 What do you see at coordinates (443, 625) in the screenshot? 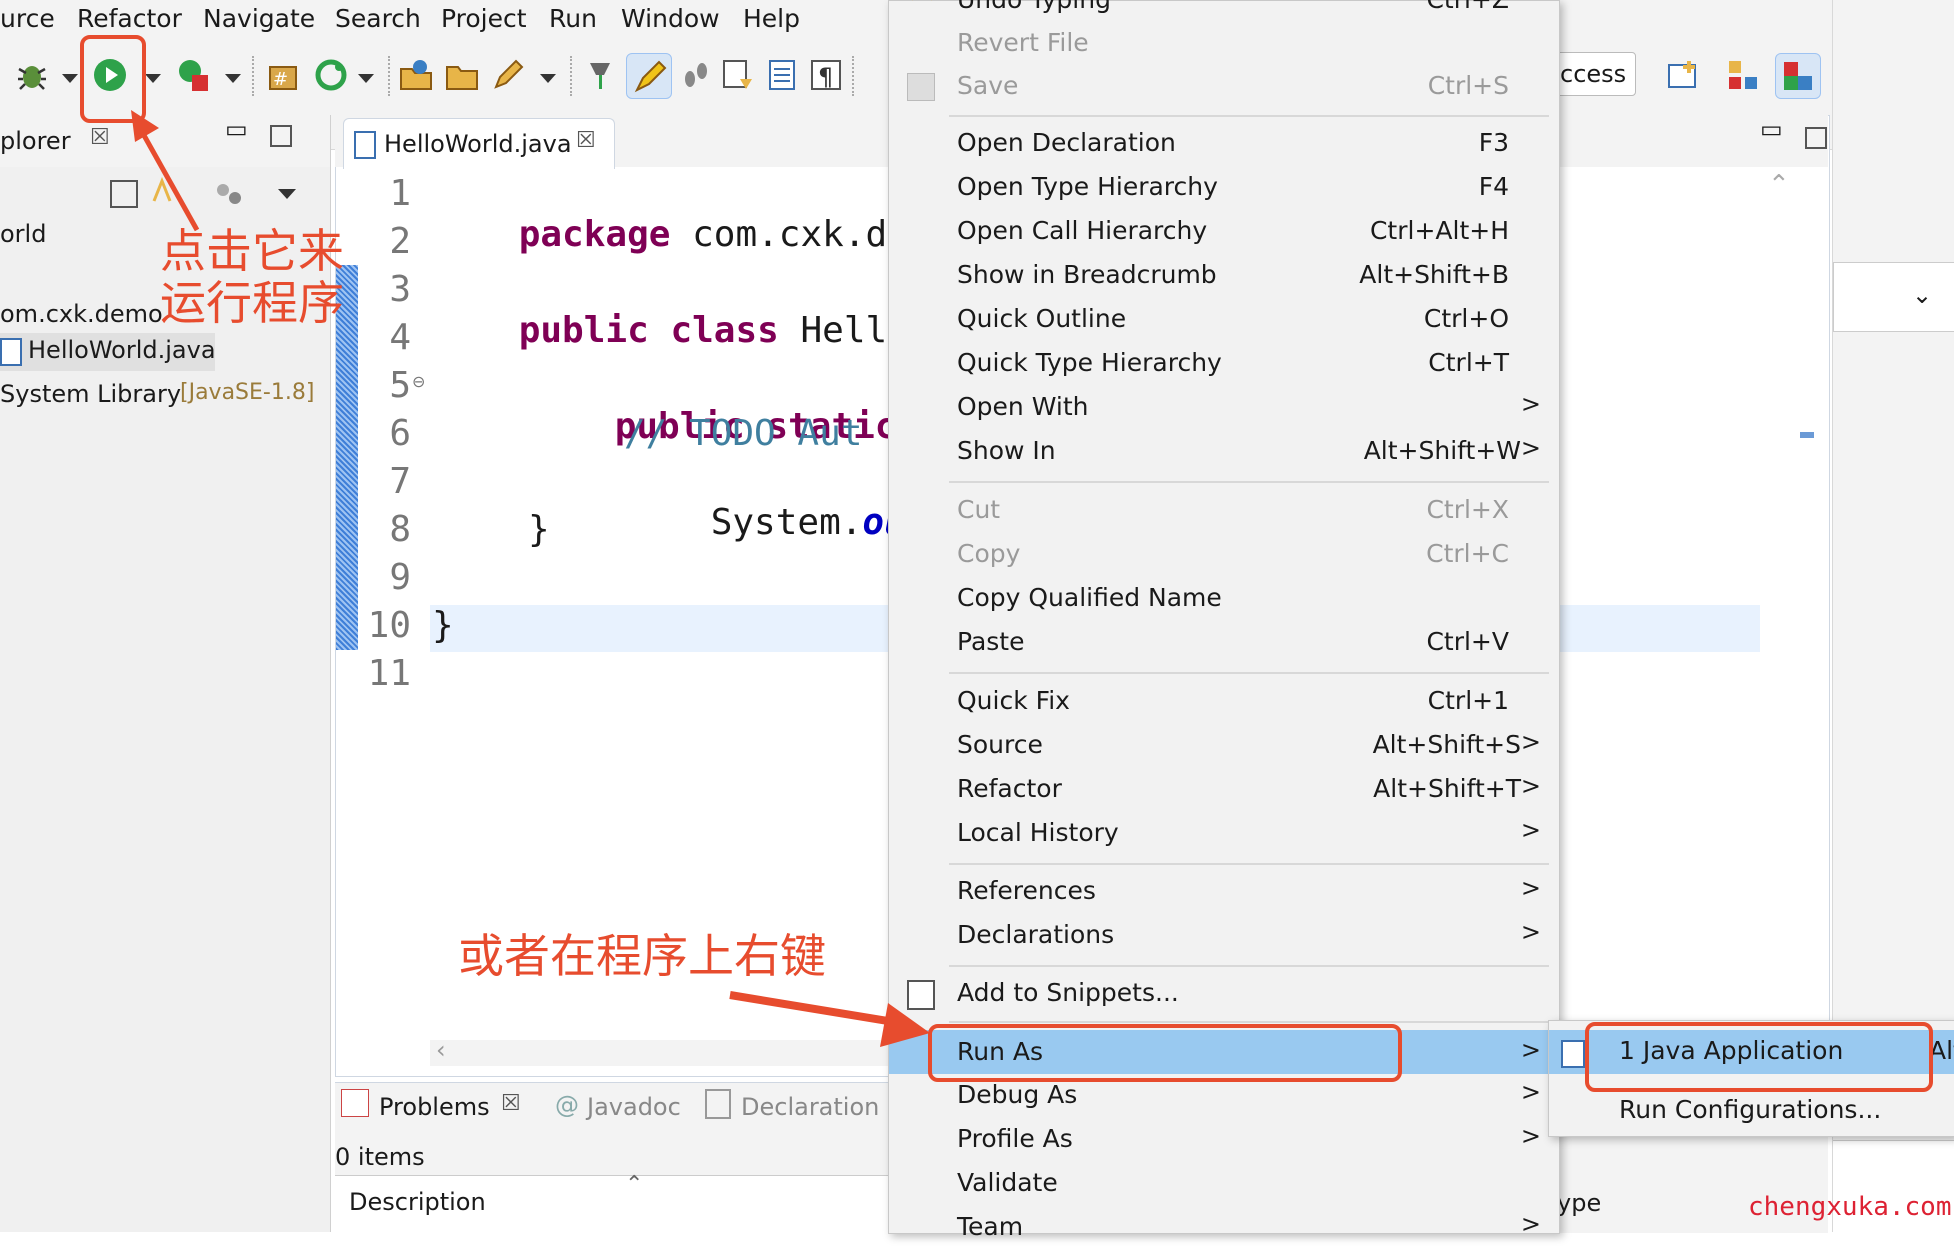
I see `code-brace: }` at bounding box center [443, 625].